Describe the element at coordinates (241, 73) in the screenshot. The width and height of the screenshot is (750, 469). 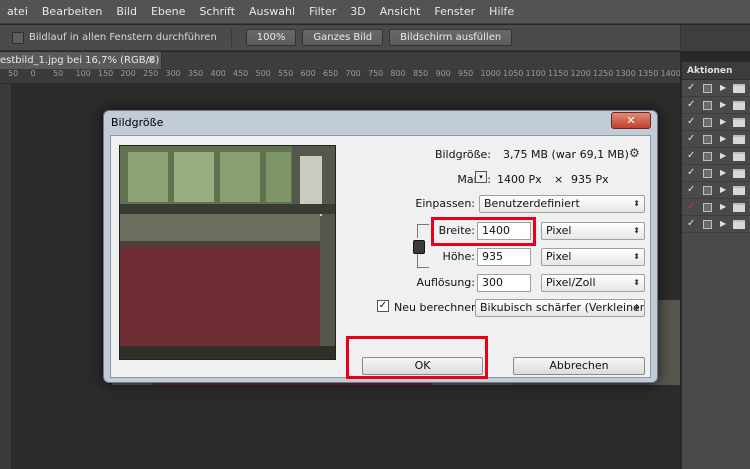
I see `ruler-tick-label: 450` at that location.